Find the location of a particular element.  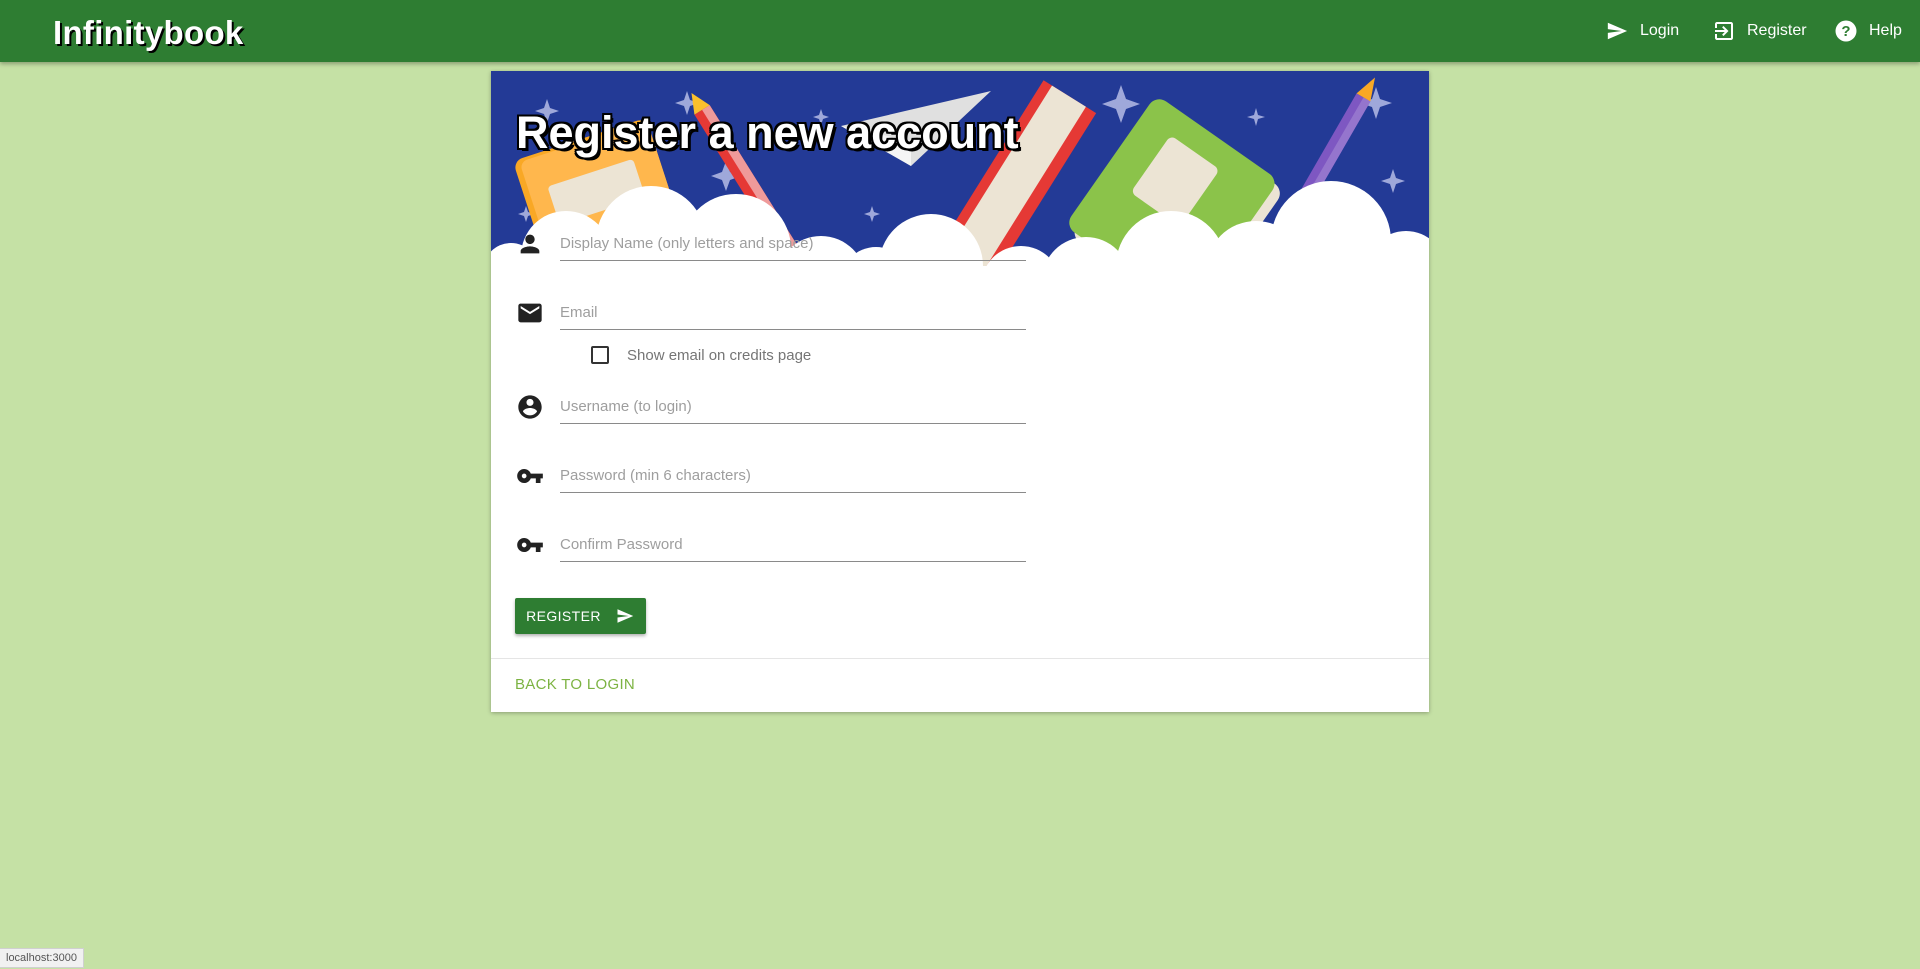

confirm-password-input is located at coordinates (793, 544).